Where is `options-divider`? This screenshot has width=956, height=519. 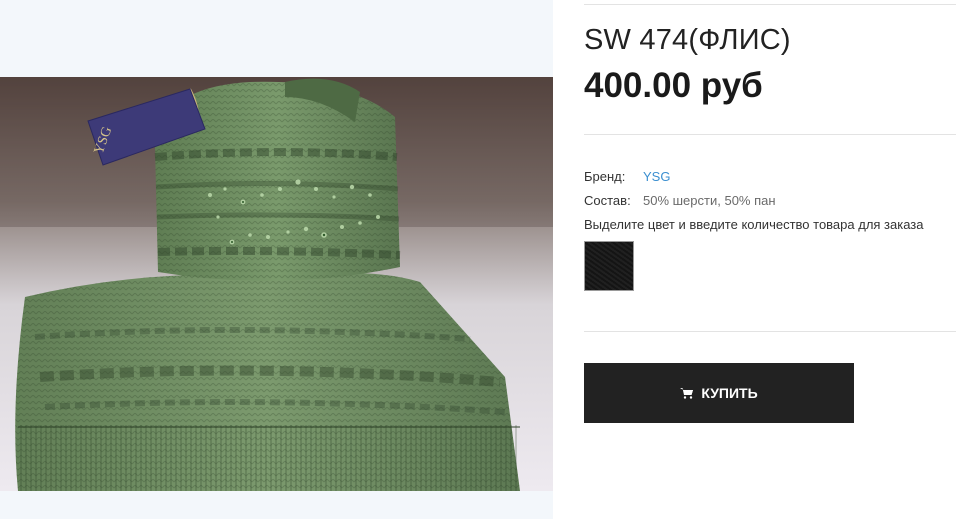
options-divider is located at coordinates (770, 331).